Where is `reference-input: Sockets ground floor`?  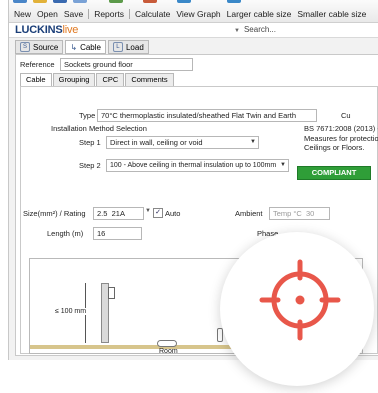 reference-input: Sockets ground floor is located at coordinates (126, 64).